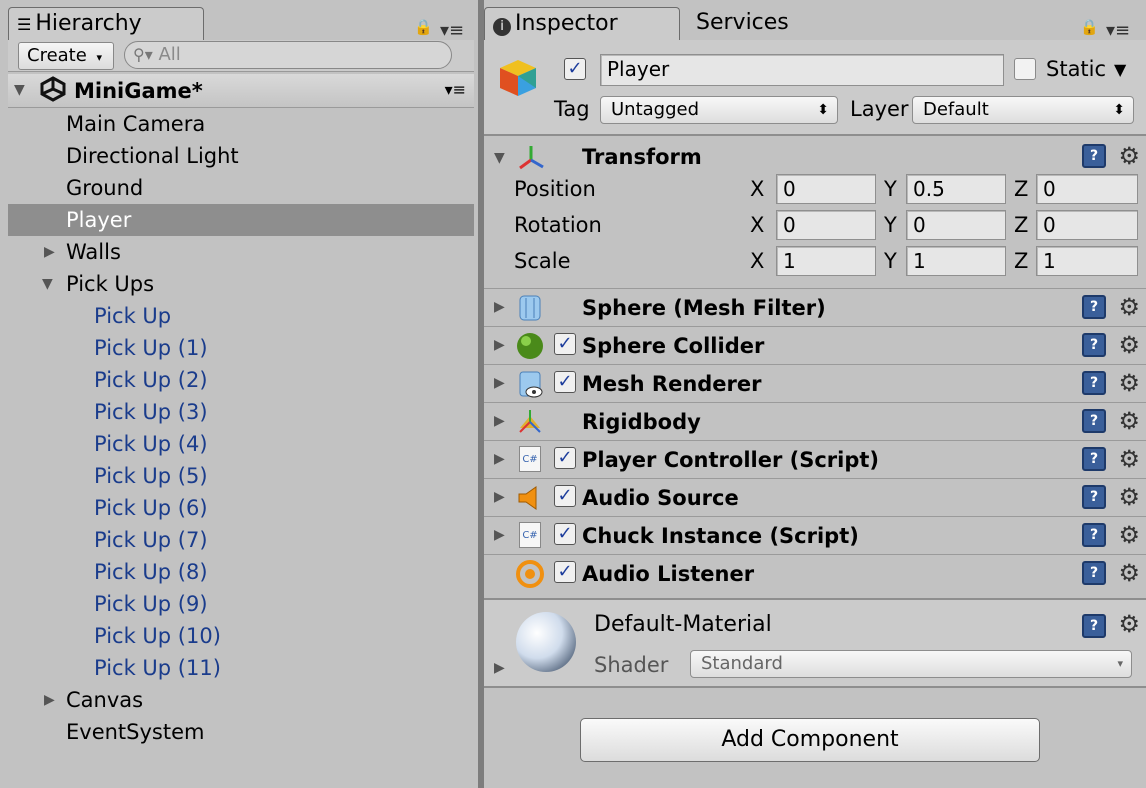  I want to click on list-item: Pick Up (10), so click(241, 636).